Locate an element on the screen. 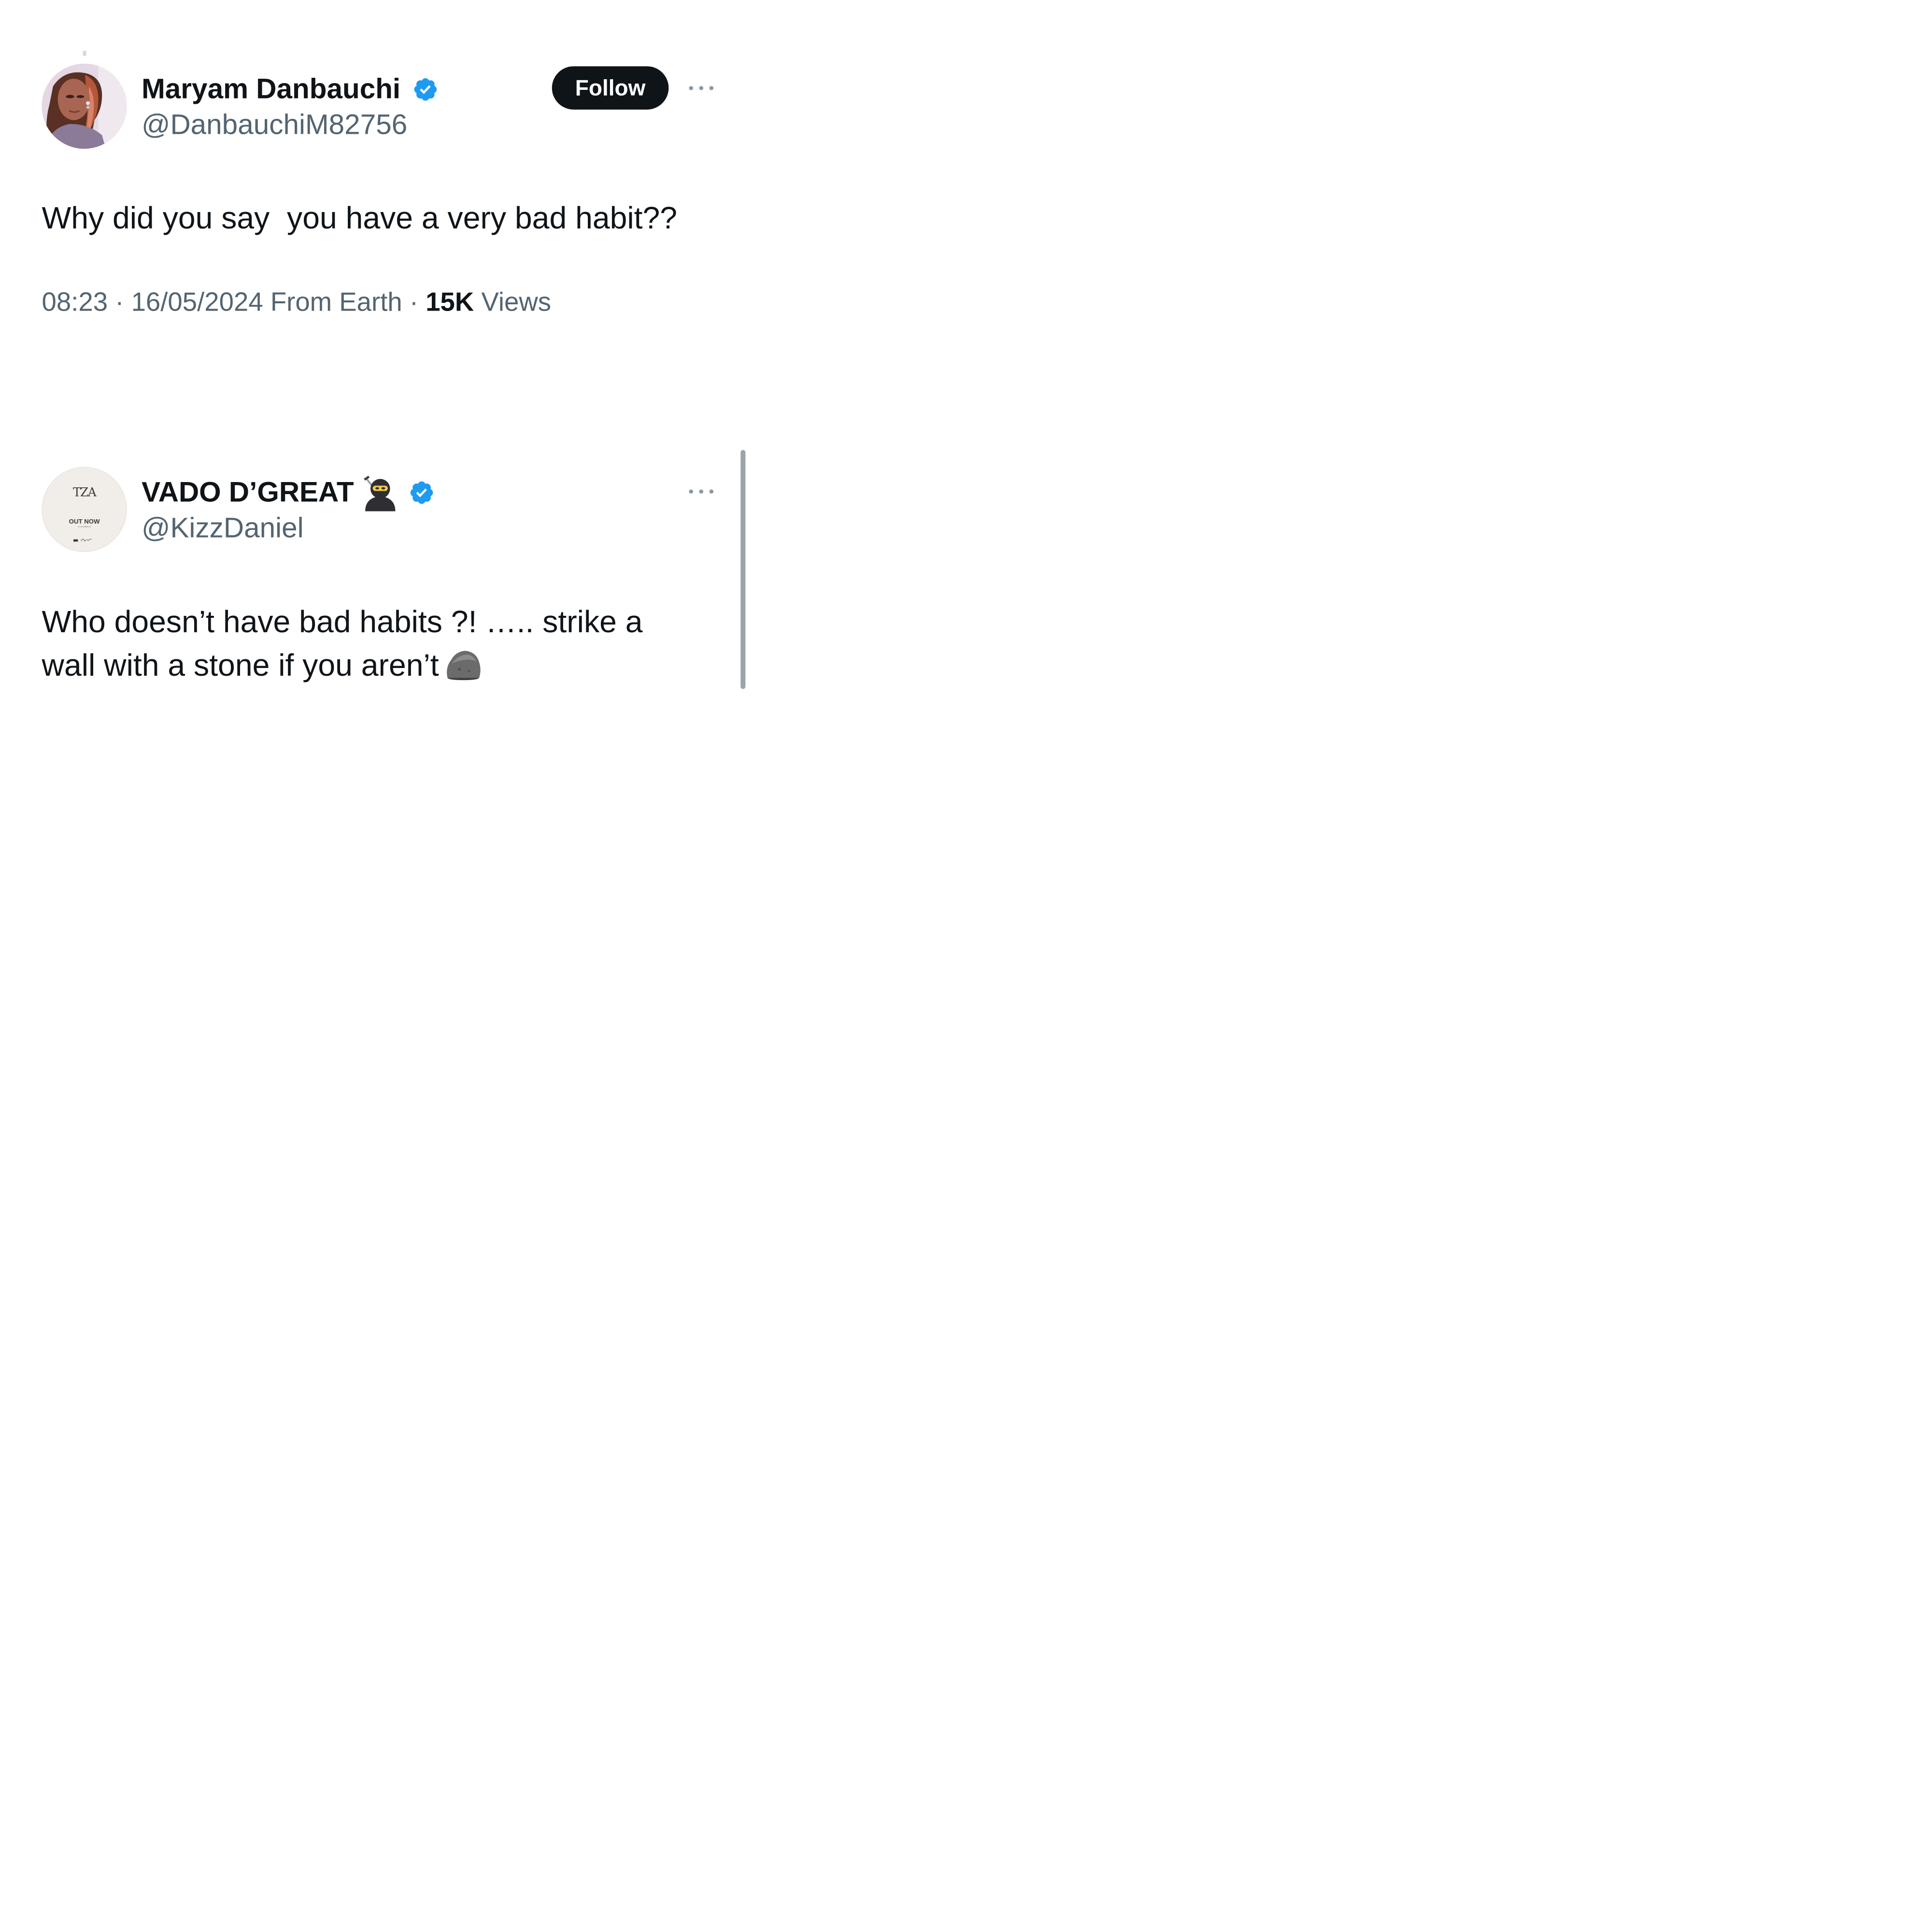 The width and height of the screenshot is (1932, 1932). tweet-time: 08:23 is located at coordinates (75, 301).